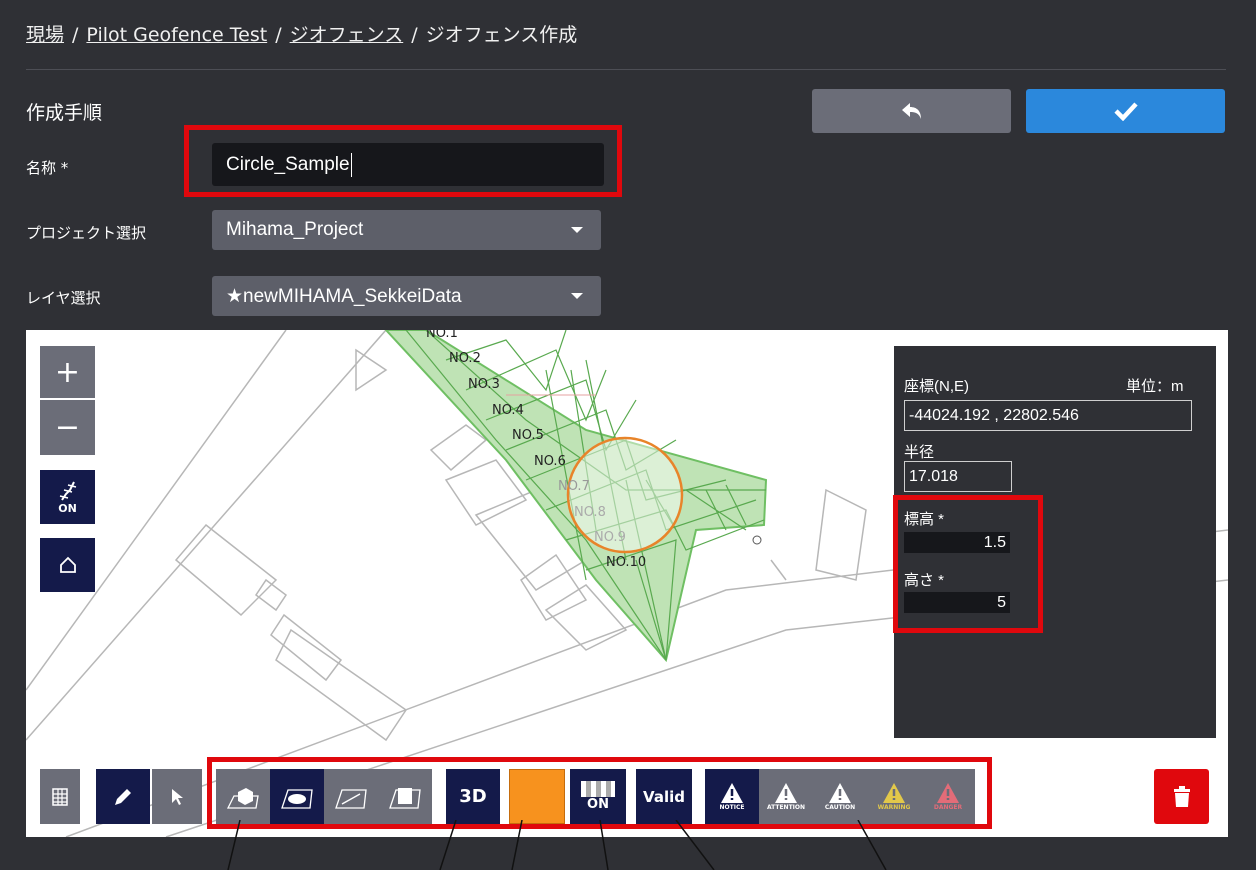 This screenshot has width=1256, height=870. Describe the element at coordinates (347, 35) in the screenshot. I see `breadcrumb-geofence-link: ジオフェンス` at that location.